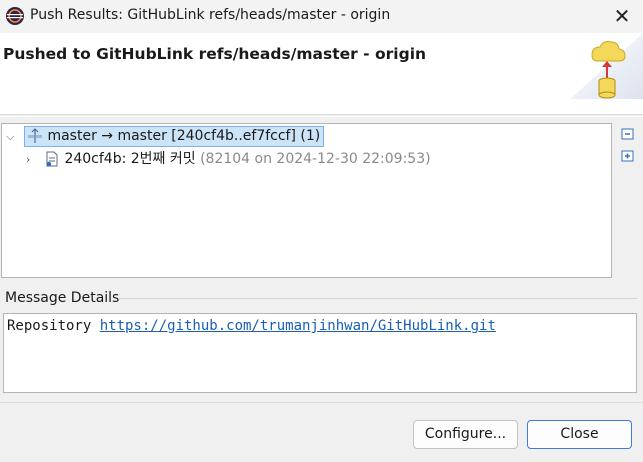  I want to click on ref-update-row: ⌵ master → master [240cf4b..ef7fccf] (1), so click(165, 136).